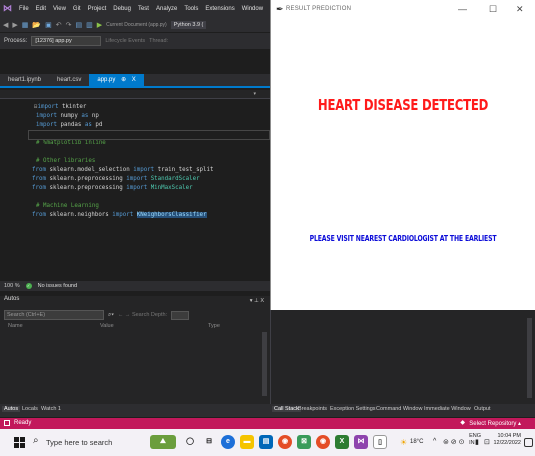  What do you see at coordinates (107, 326) in the screenshot?
I see `column-value: Value` at bounding box center [107, 326].